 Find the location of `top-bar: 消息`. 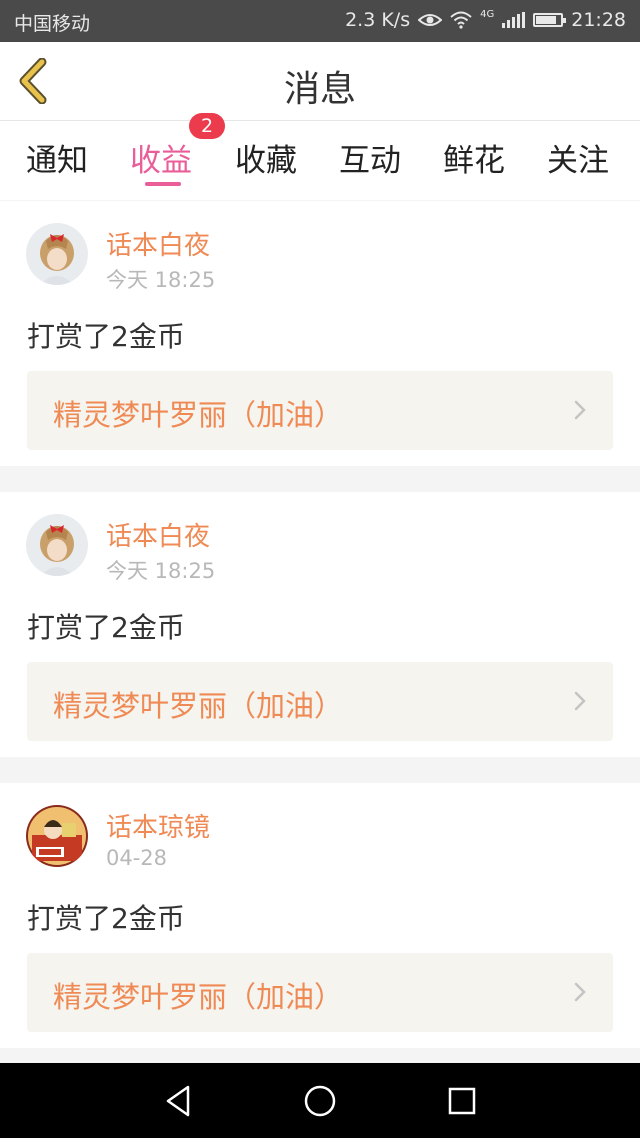

top-bar: 消息 is located at coordinates (320, 81).